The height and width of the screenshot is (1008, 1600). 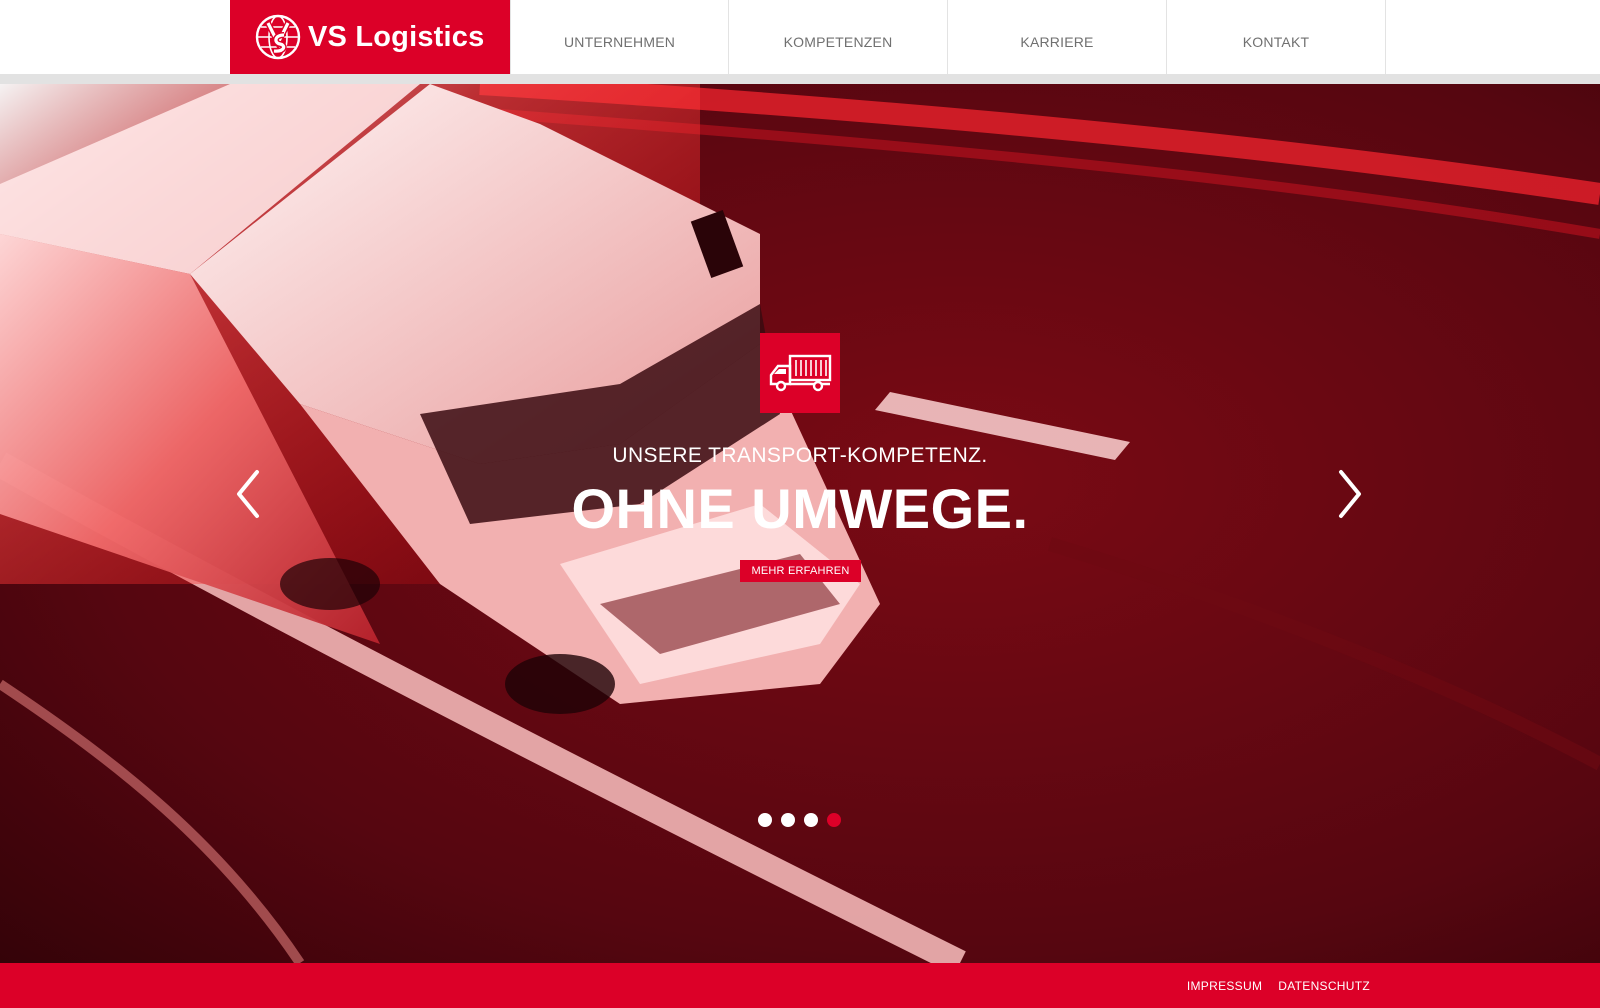 What do you see at coordinates (838, 42) in the screenshot?
I see `nav-item-kompetenzen: KOMPETENZEN` at bounding box center [838, 42].